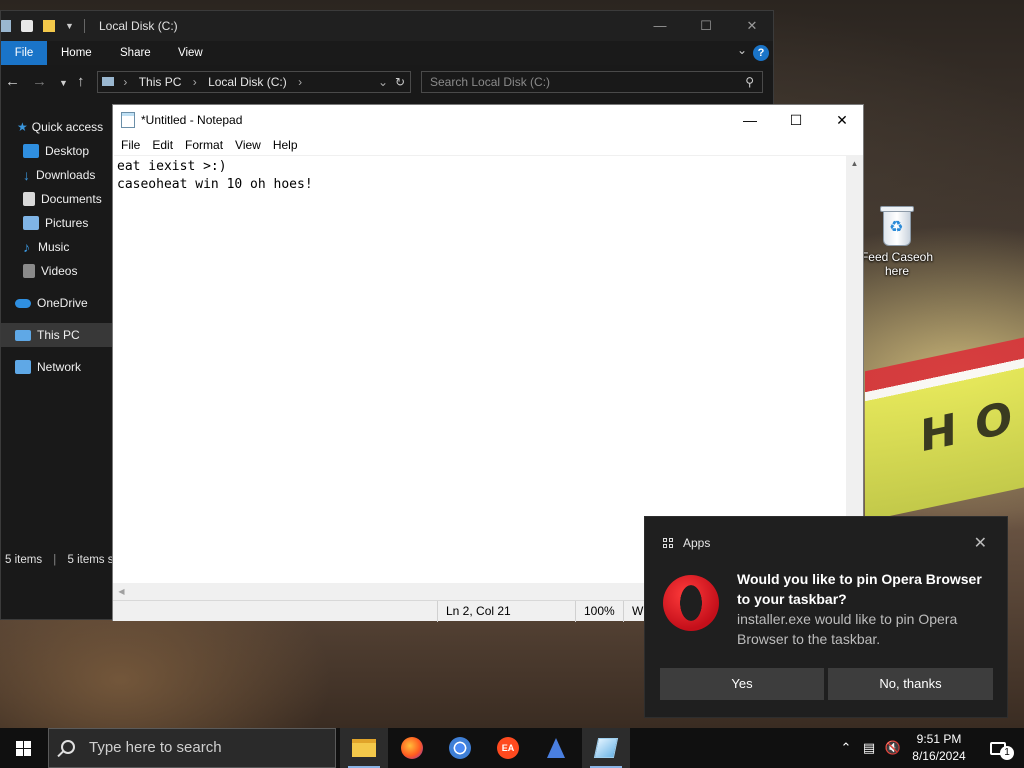 Image resolution: width=1024 pixels, height=768 pixels. What do you see at coordinates (81, 81) in the screenshot?
I see `up-arrow-icon: ↑` at bounding box center [81, 81].